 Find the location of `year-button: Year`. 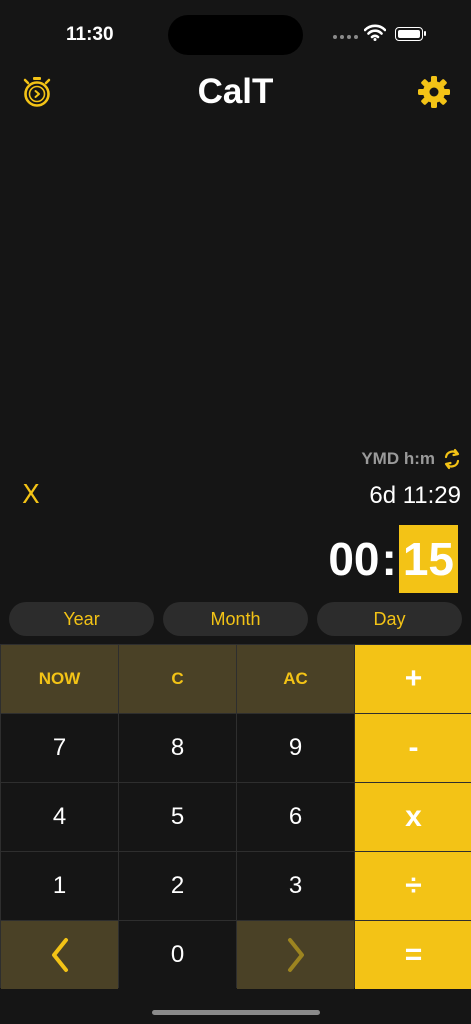

year-button: Year is located at coordinates (81, 619).